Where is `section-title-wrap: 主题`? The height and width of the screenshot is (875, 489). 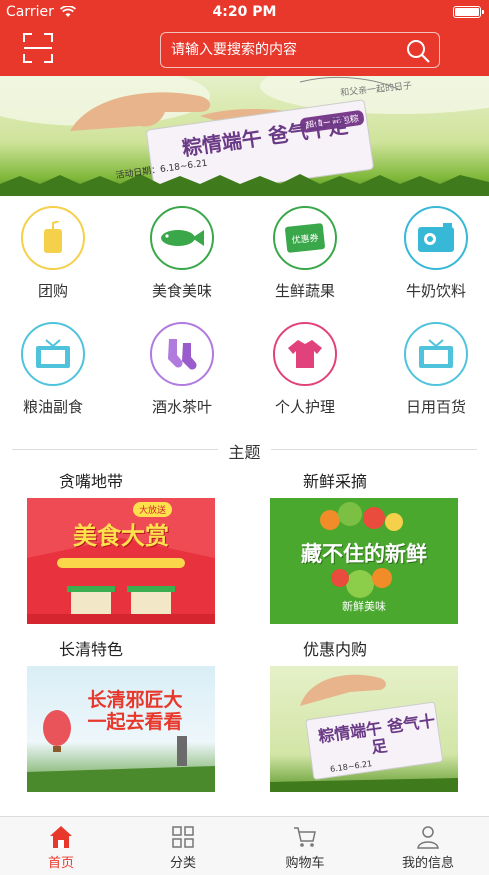
section-title-wrap: 主题 is located at coordinates (244, 451).